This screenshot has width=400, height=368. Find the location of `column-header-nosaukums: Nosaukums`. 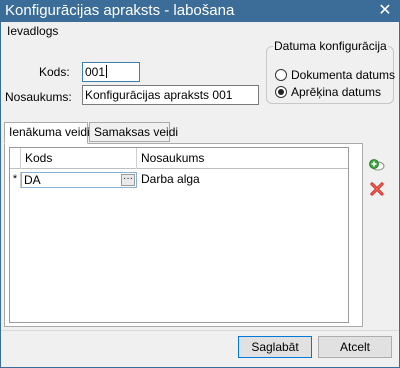

column-header-nosaukums: Nosaukums is located at coordinates (242, 158).